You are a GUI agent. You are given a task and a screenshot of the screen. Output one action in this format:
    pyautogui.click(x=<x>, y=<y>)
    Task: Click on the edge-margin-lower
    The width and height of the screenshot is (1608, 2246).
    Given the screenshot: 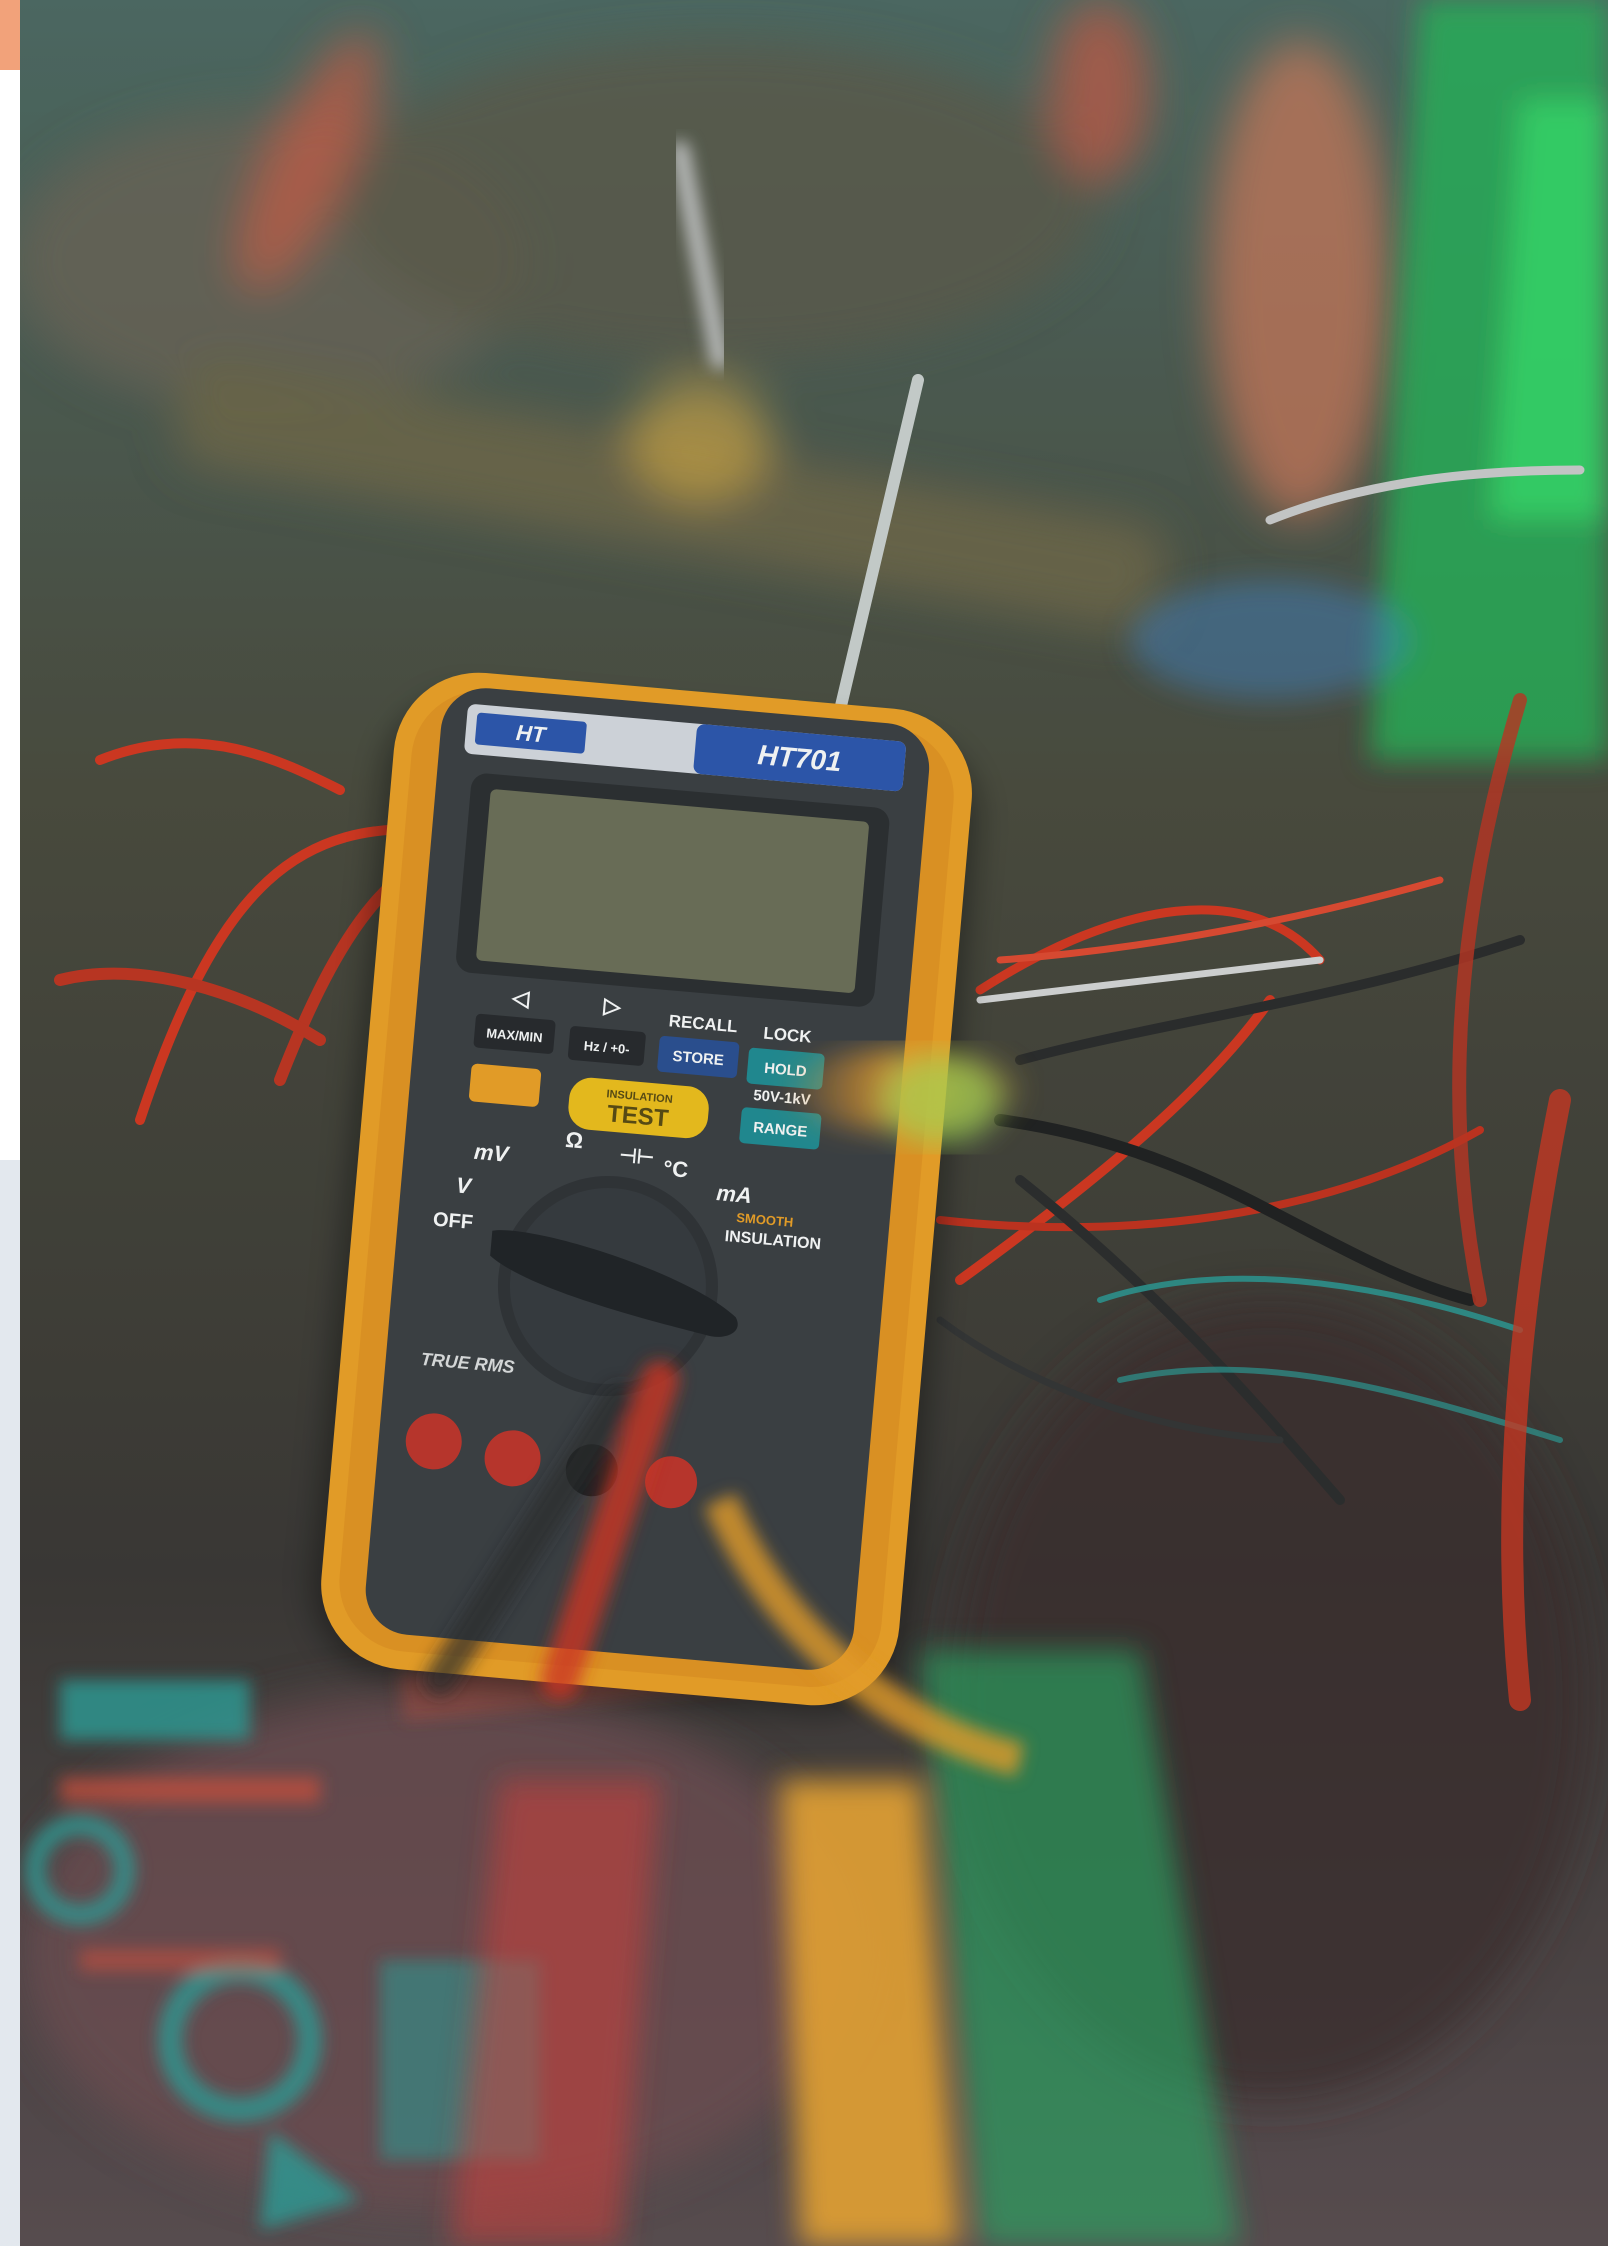 What is the action you would take?
    pyautogui.click(x=10, y=1703)
    